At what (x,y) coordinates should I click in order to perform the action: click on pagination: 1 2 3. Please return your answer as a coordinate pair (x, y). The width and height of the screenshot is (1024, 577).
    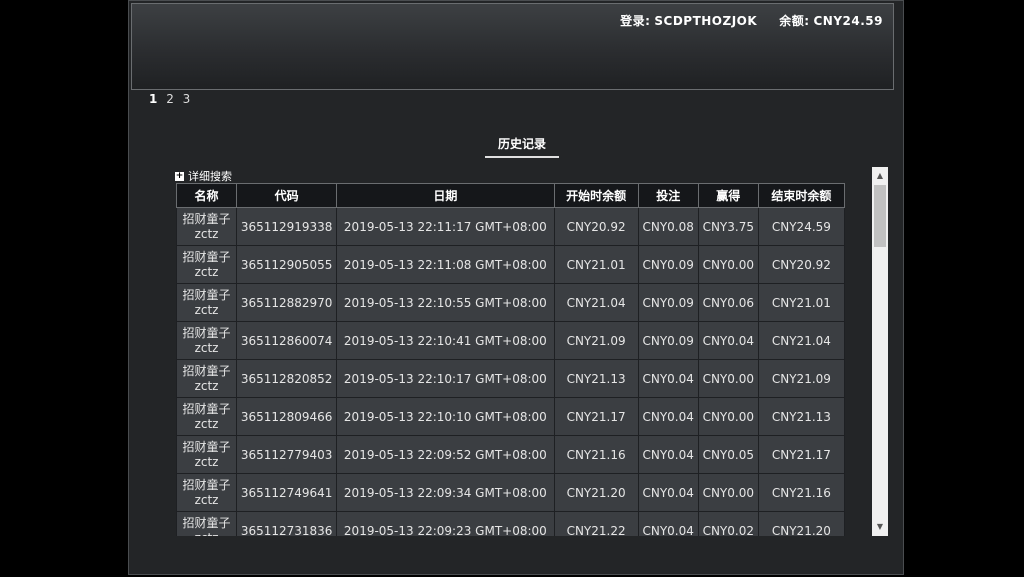
    Looking at the image, I should click on (172, 99).